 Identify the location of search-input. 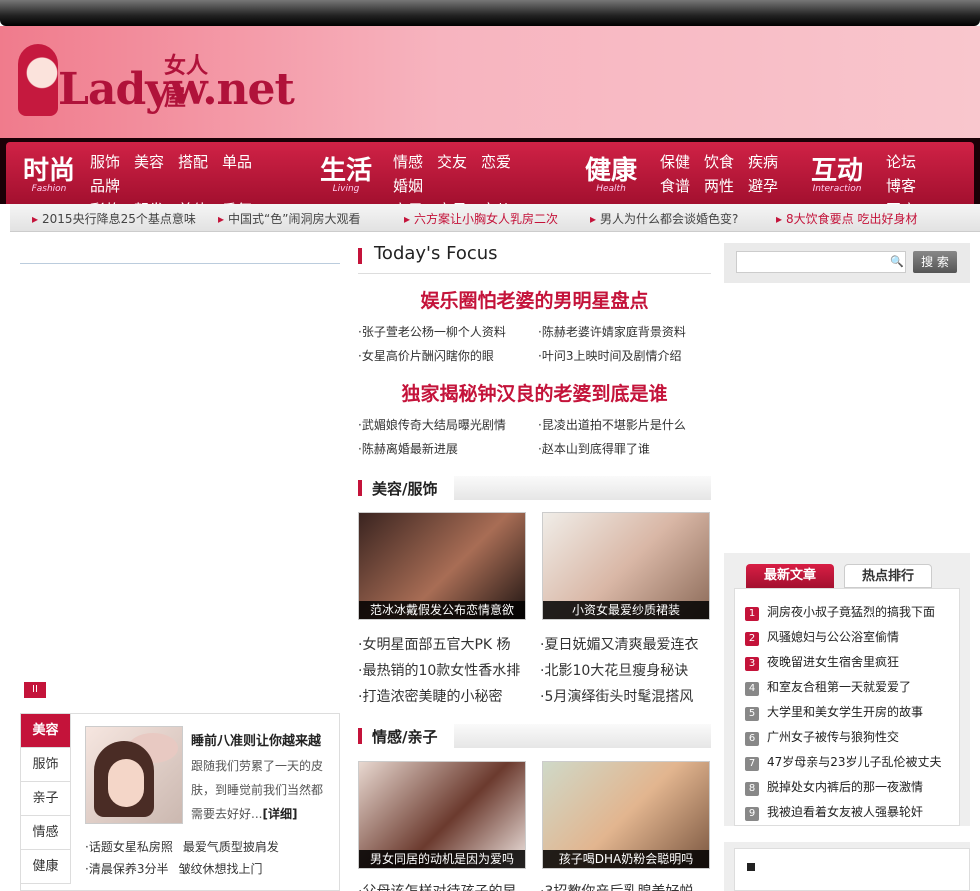
(821, 262).